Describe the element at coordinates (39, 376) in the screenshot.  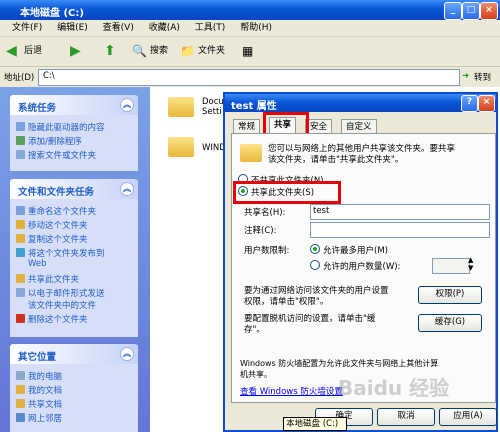
I see `my-computer-link: 我的电脑` at that location.